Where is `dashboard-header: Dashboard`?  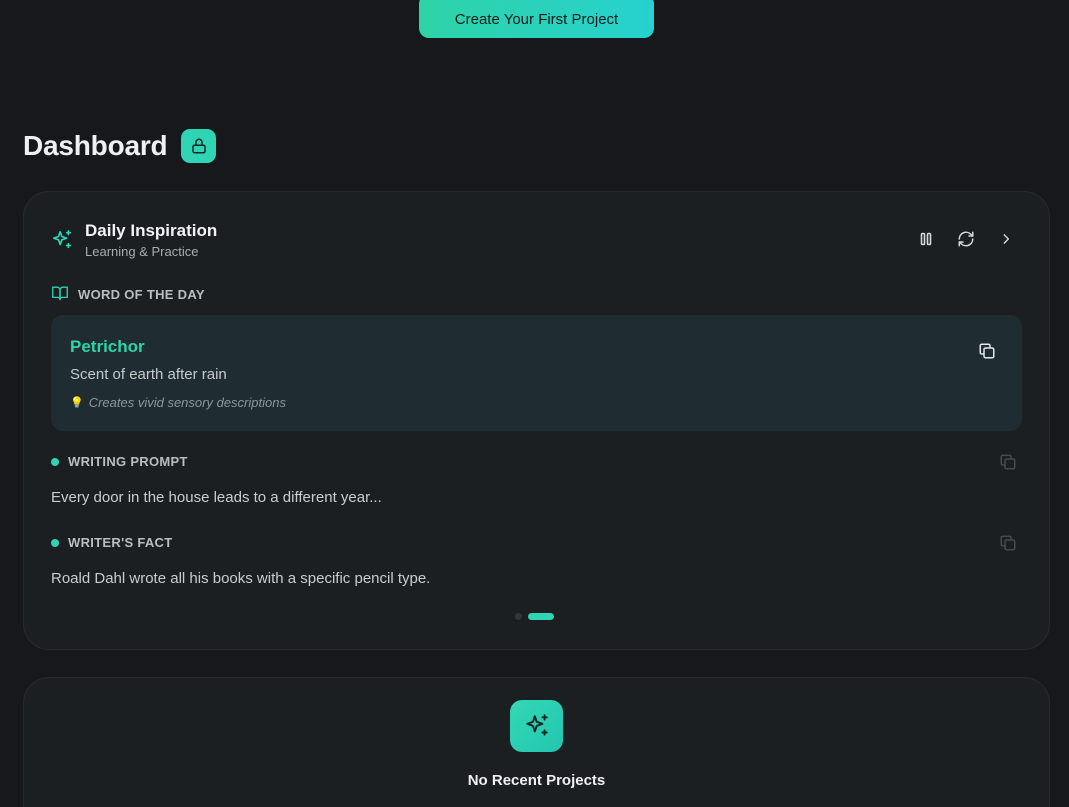 dashboard-header: Dashboard is located at coordinates (120, 146).